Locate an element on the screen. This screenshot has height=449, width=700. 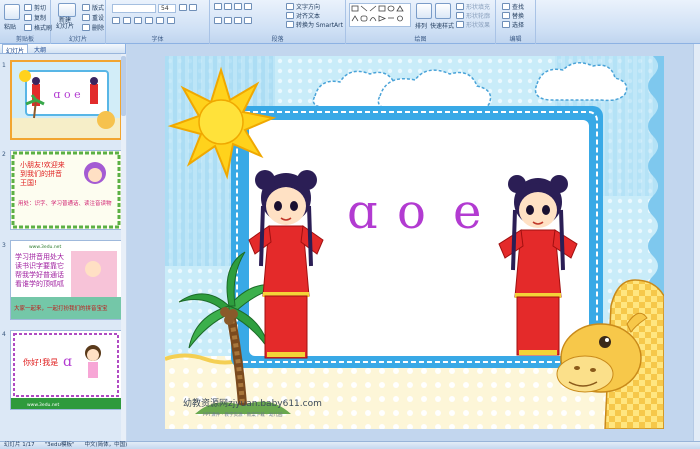
copy-button: 复制 is located at coordinates (35, 17).